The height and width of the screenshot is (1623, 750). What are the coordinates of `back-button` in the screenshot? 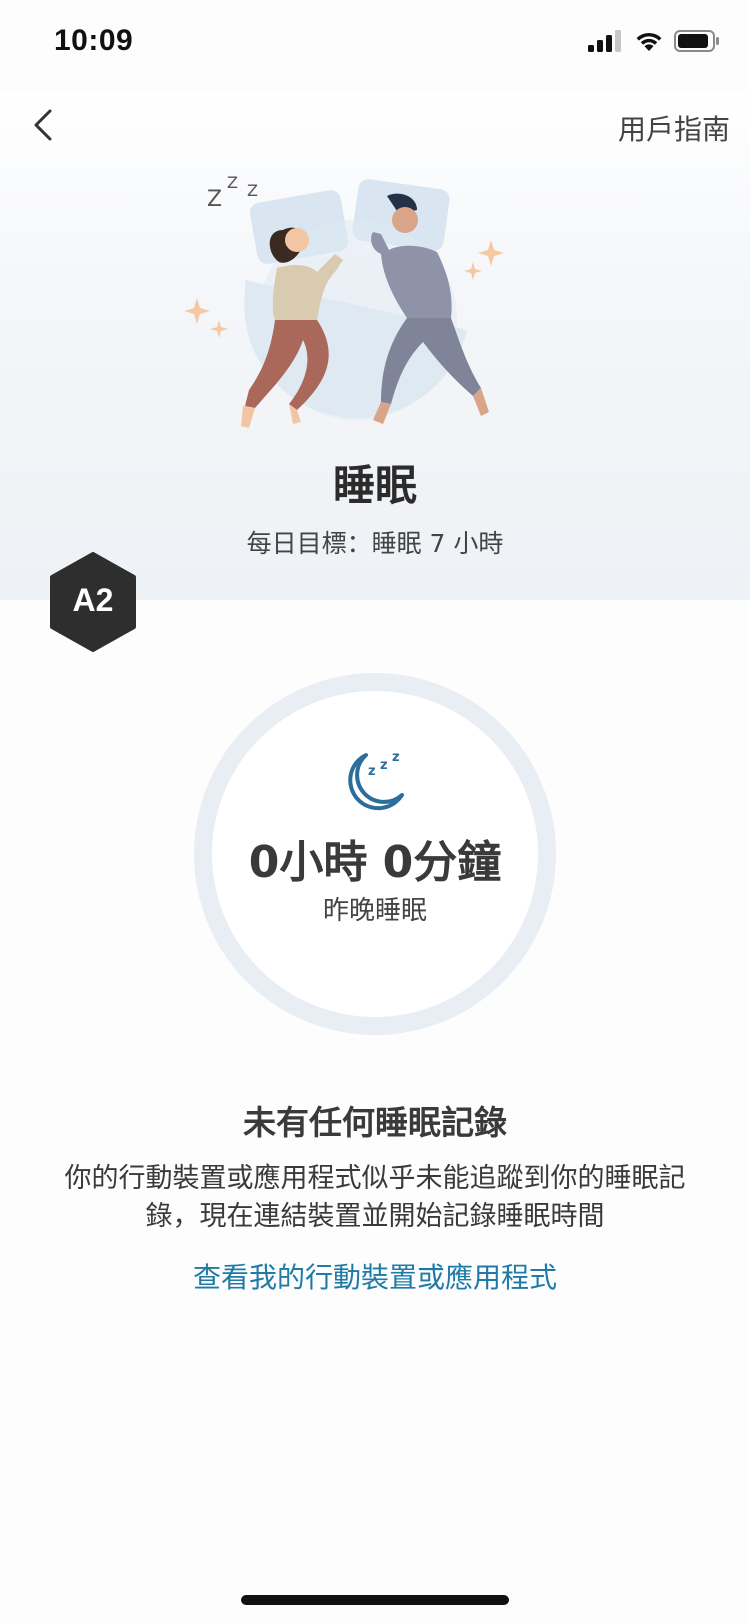 It's located at (43, 125).